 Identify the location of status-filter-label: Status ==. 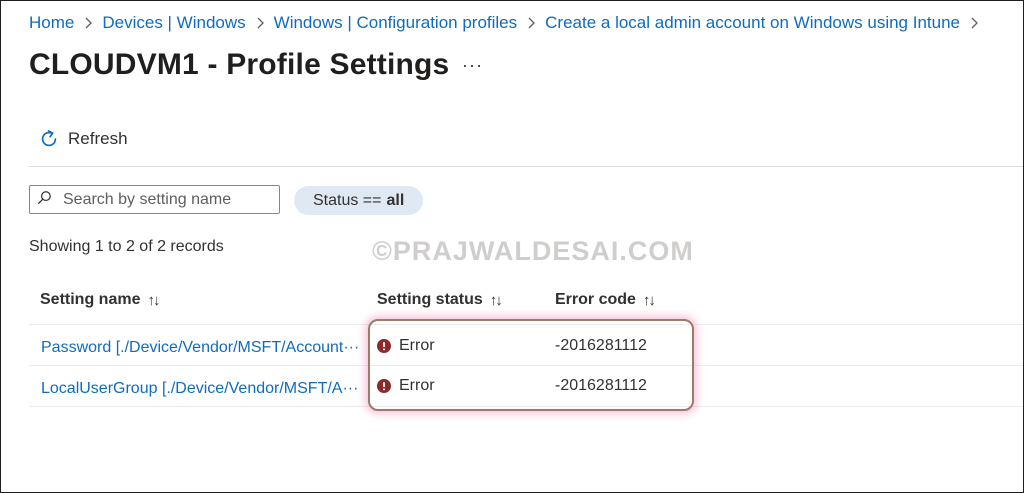
(347, 200).